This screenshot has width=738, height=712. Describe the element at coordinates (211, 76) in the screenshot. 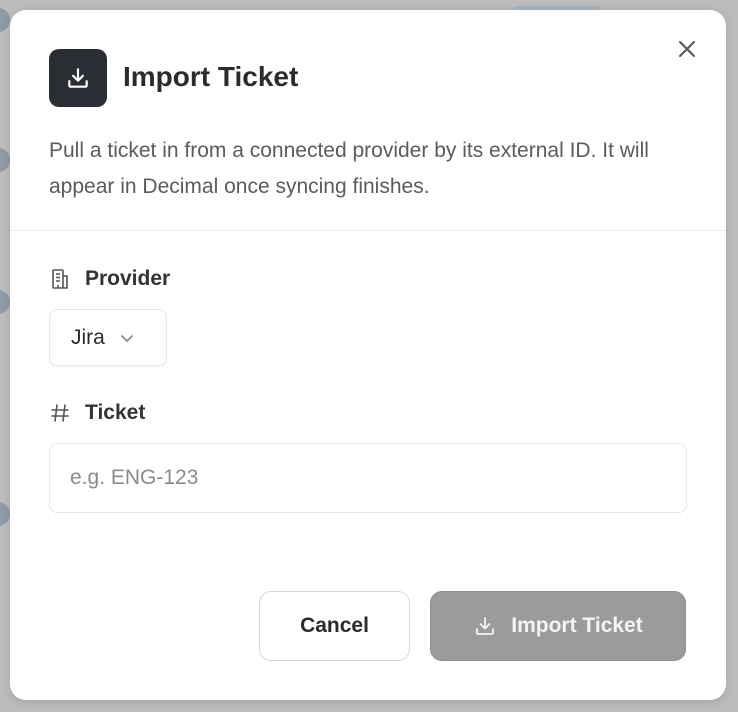

I see `dialog-title: Import Ticket` at that location.